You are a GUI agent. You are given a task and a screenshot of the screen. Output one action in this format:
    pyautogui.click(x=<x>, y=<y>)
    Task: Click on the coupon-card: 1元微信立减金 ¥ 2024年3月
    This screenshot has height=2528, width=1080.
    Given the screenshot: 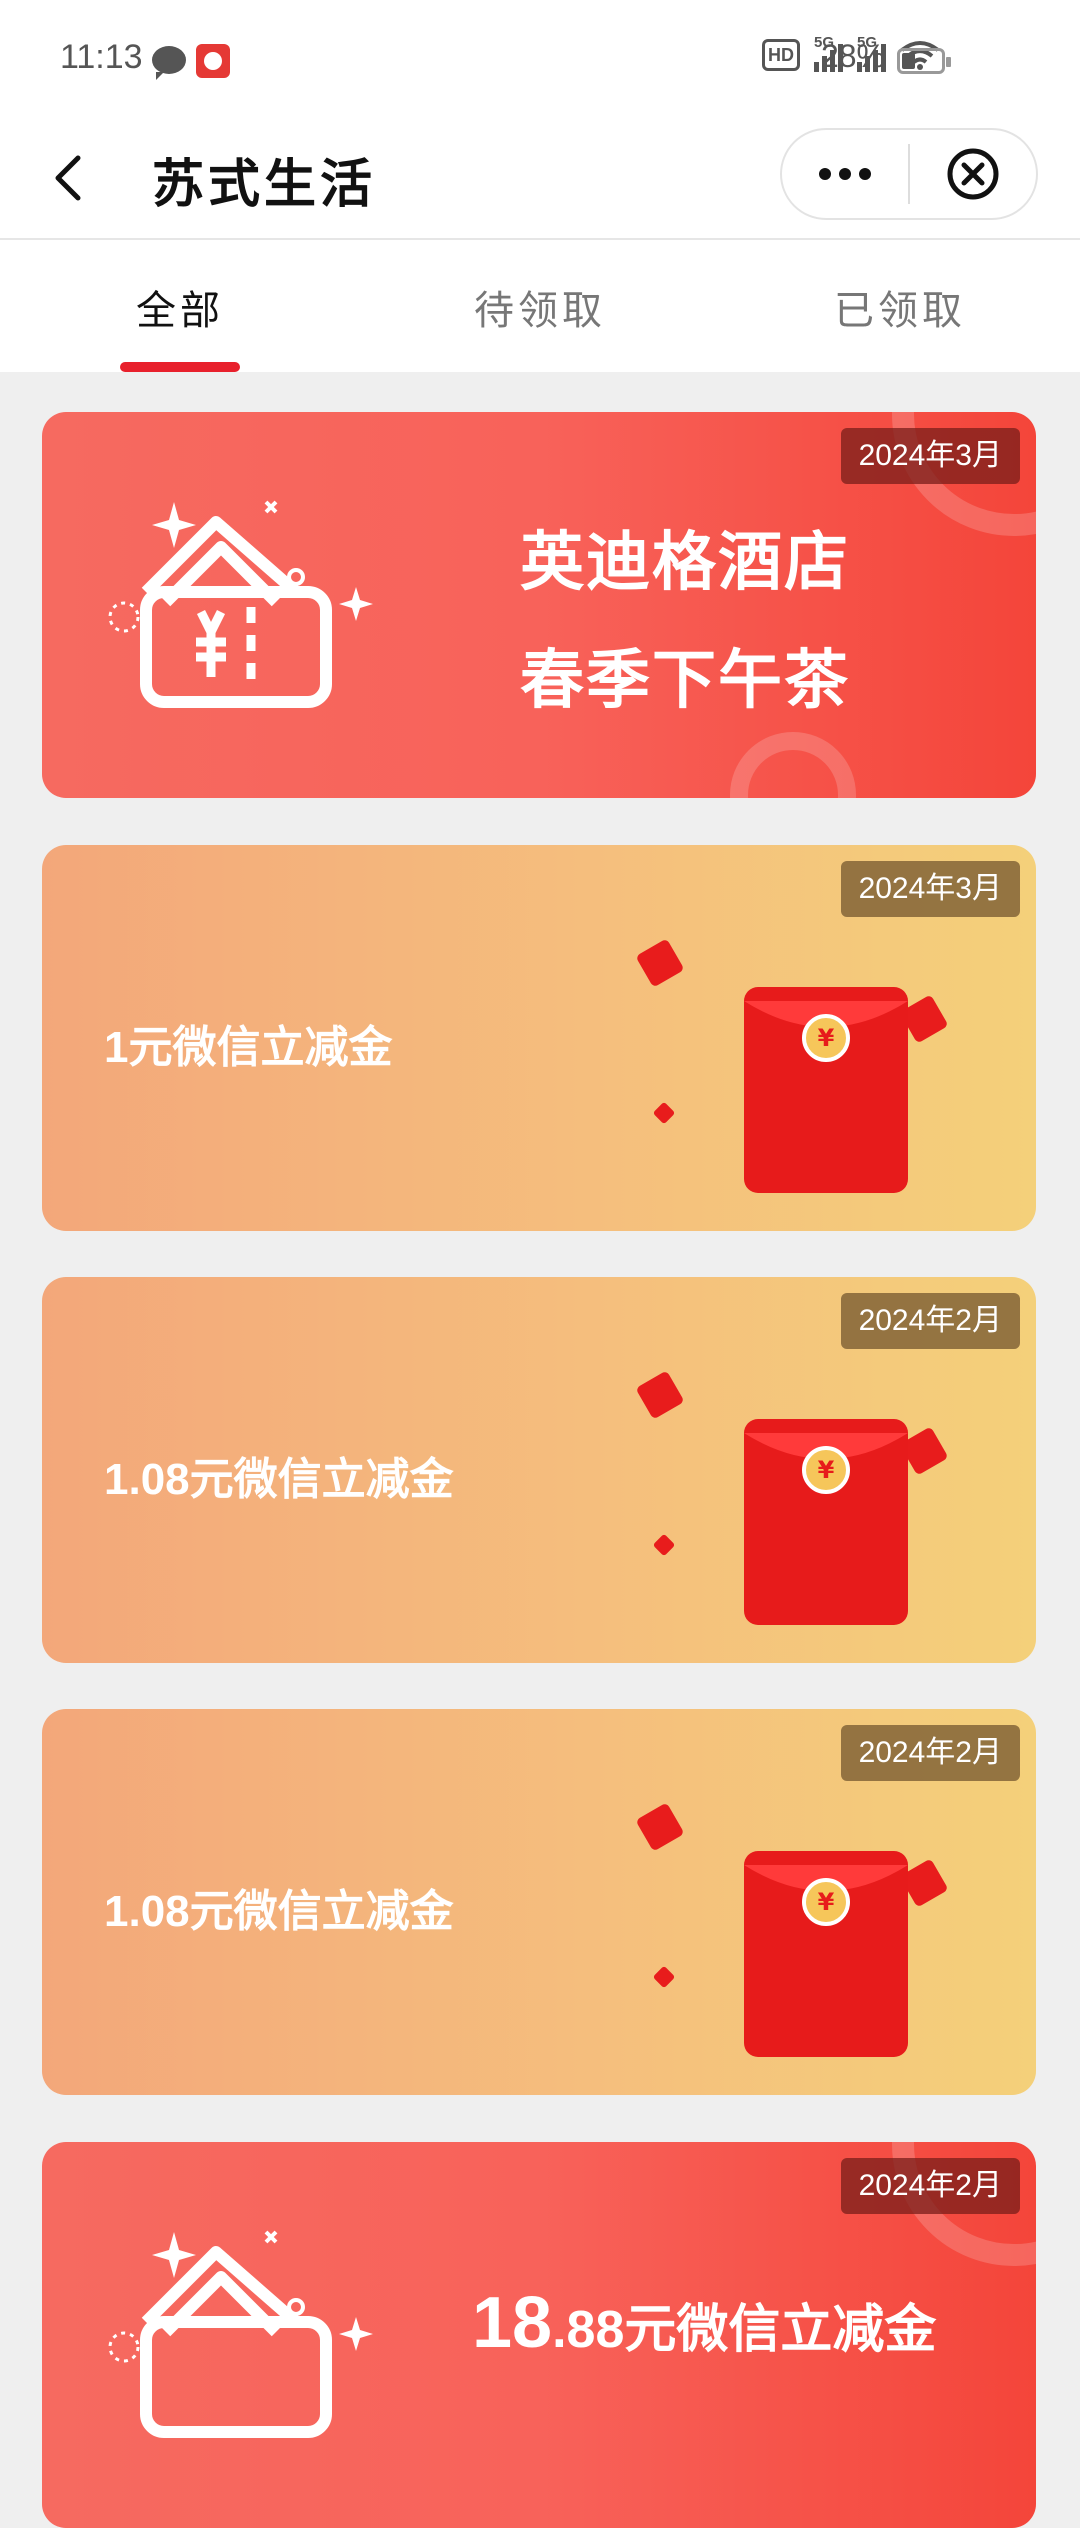 What is the action you would take?
    pyautogui.click(x=539, y=1038)
    